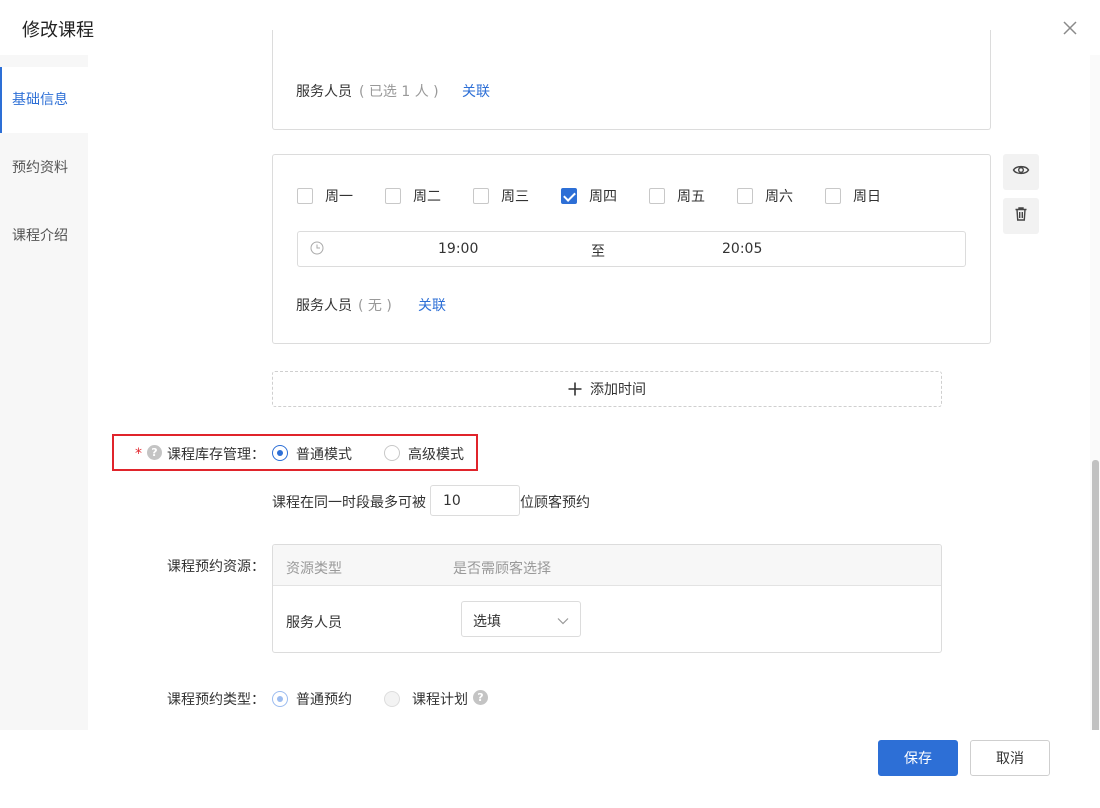 Image resolution: width=1100 pixels, height=808 pixels. I want to click on save-button: 保存, so click(918, 758).